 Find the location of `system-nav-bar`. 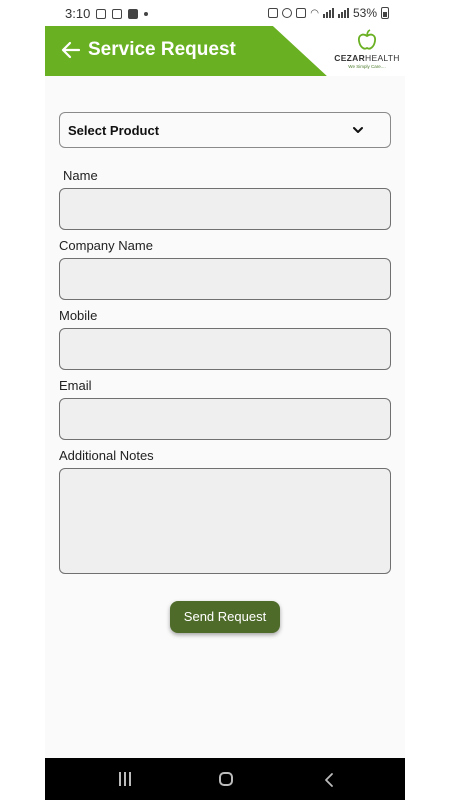

system-nav-bar is located at coordinates (225, 779).